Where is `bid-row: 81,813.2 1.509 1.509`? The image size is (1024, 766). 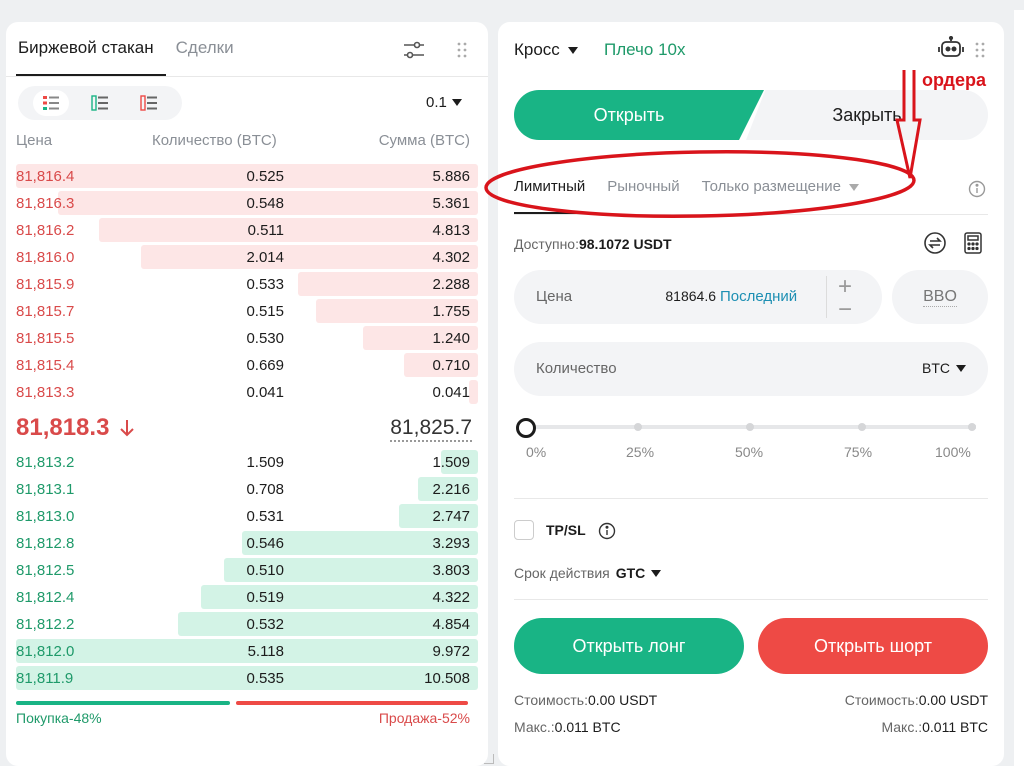 bid-row: 81,813.2 1.509 1.509 is located at coordinates (247, 462).